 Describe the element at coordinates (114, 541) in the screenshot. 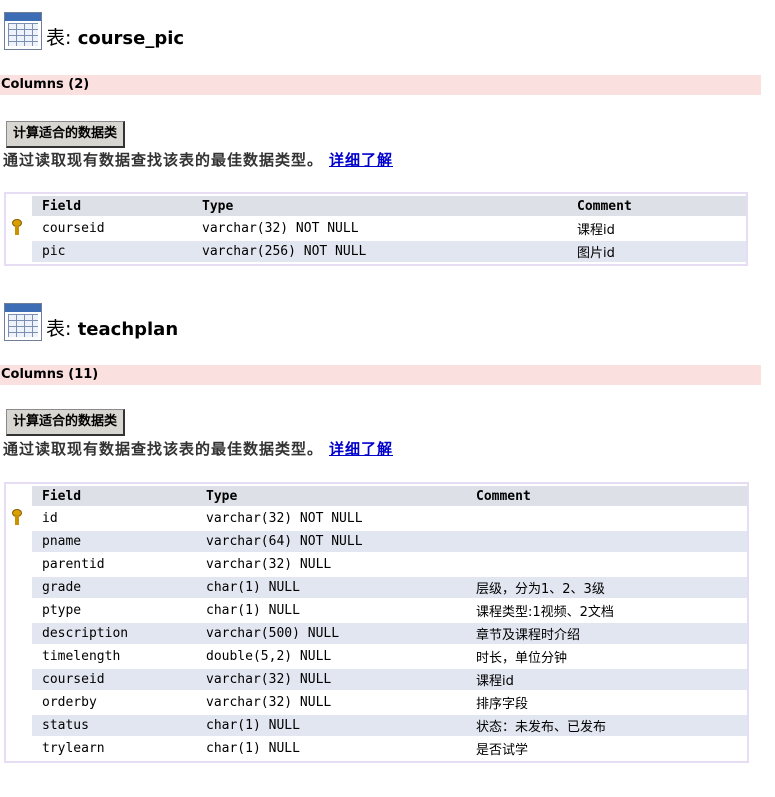

I see `field-cell: pname` at that location.